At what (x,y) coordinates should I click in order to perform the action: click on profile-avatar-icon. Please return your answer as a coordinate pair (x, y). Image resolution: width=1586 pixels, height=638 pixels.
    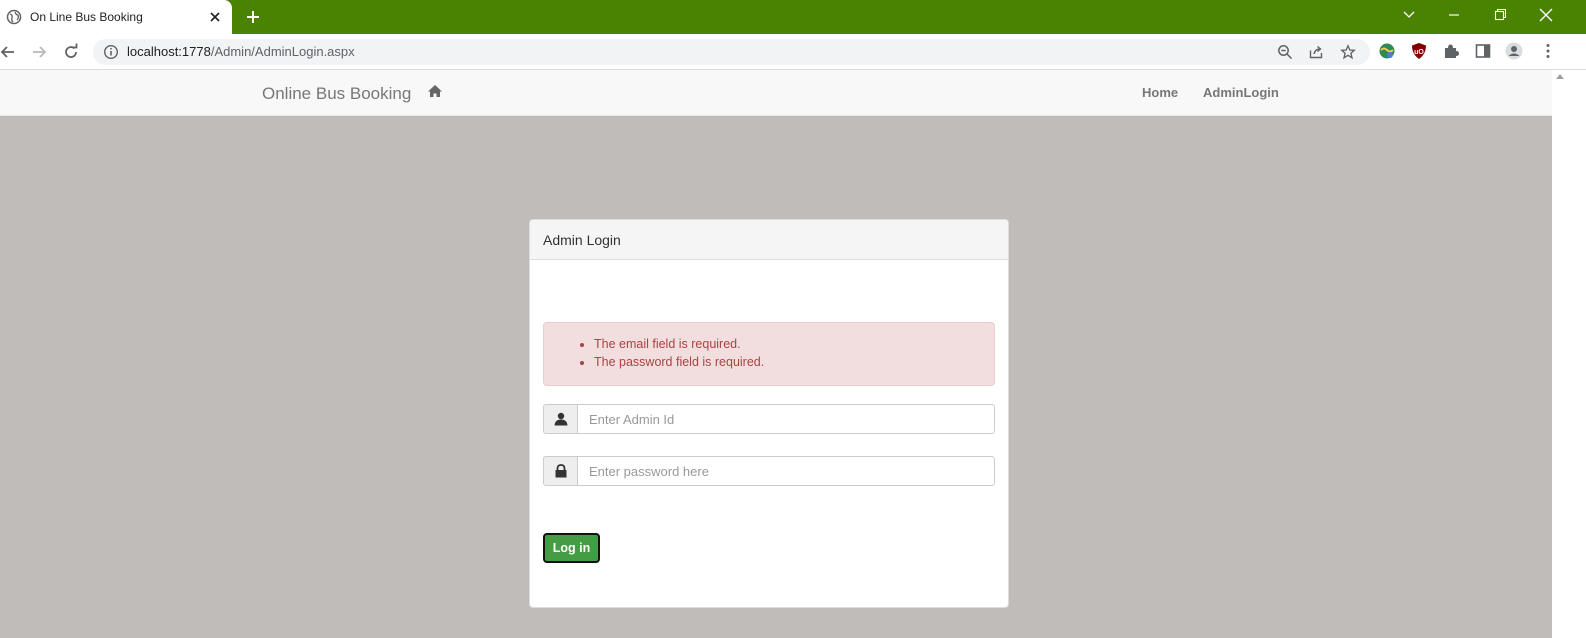
    Looking at the image, I should click on (1514, 51).